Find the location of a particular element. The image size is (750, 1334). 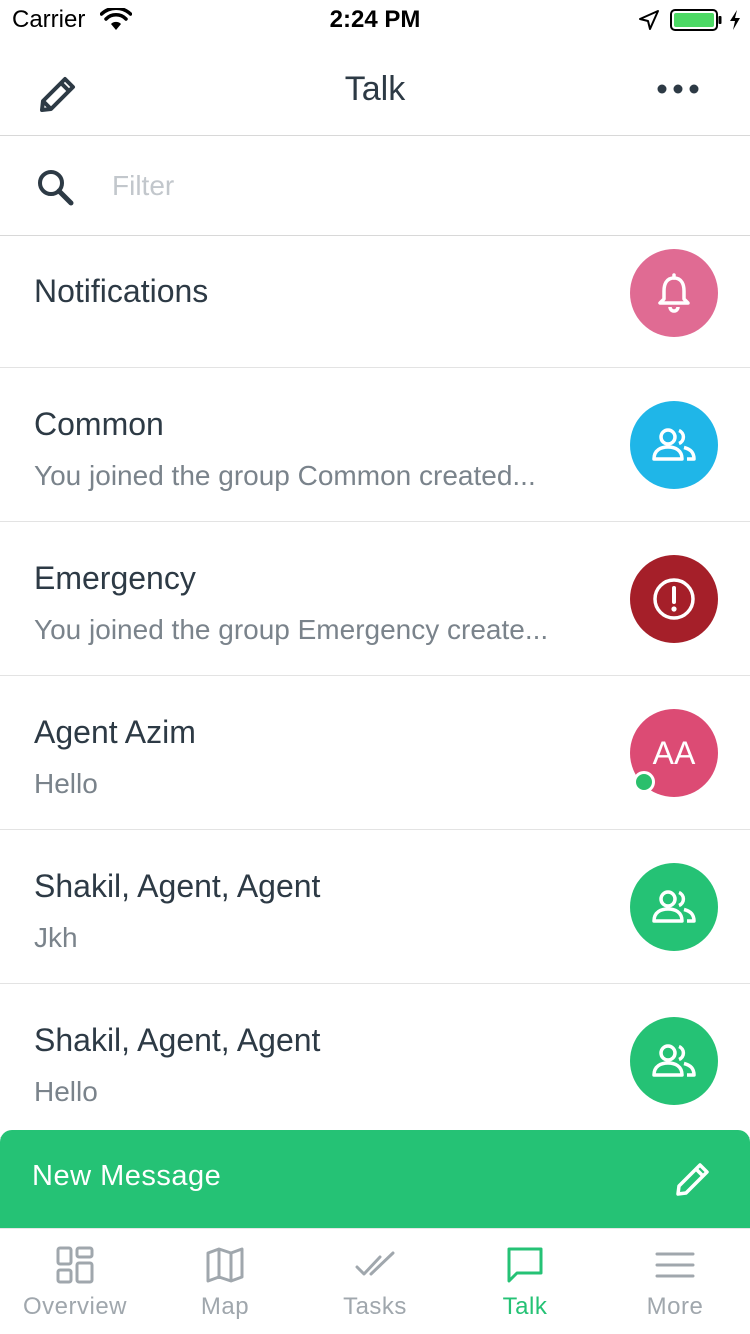

double-check-icon is located at coordinates (375, 1263).